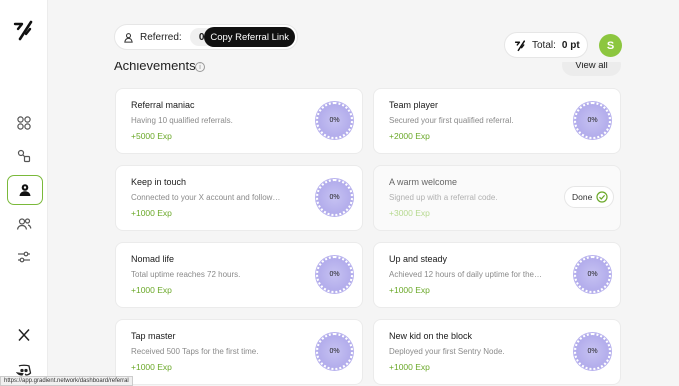 The width and height of the screenshot is (679, 386). Describe the element at coordinates (409, 213) in the screenshot. I see `achievement-exp: +3000 Exp` at that location.